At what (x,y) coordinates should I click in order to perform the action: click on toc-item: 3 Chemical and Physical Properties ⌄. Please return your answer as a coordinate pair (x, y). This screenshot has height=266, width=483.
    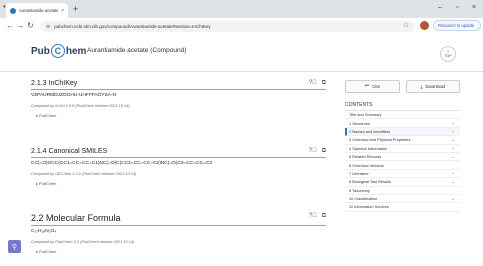
    Looking at the image, I should click on (402, 140).